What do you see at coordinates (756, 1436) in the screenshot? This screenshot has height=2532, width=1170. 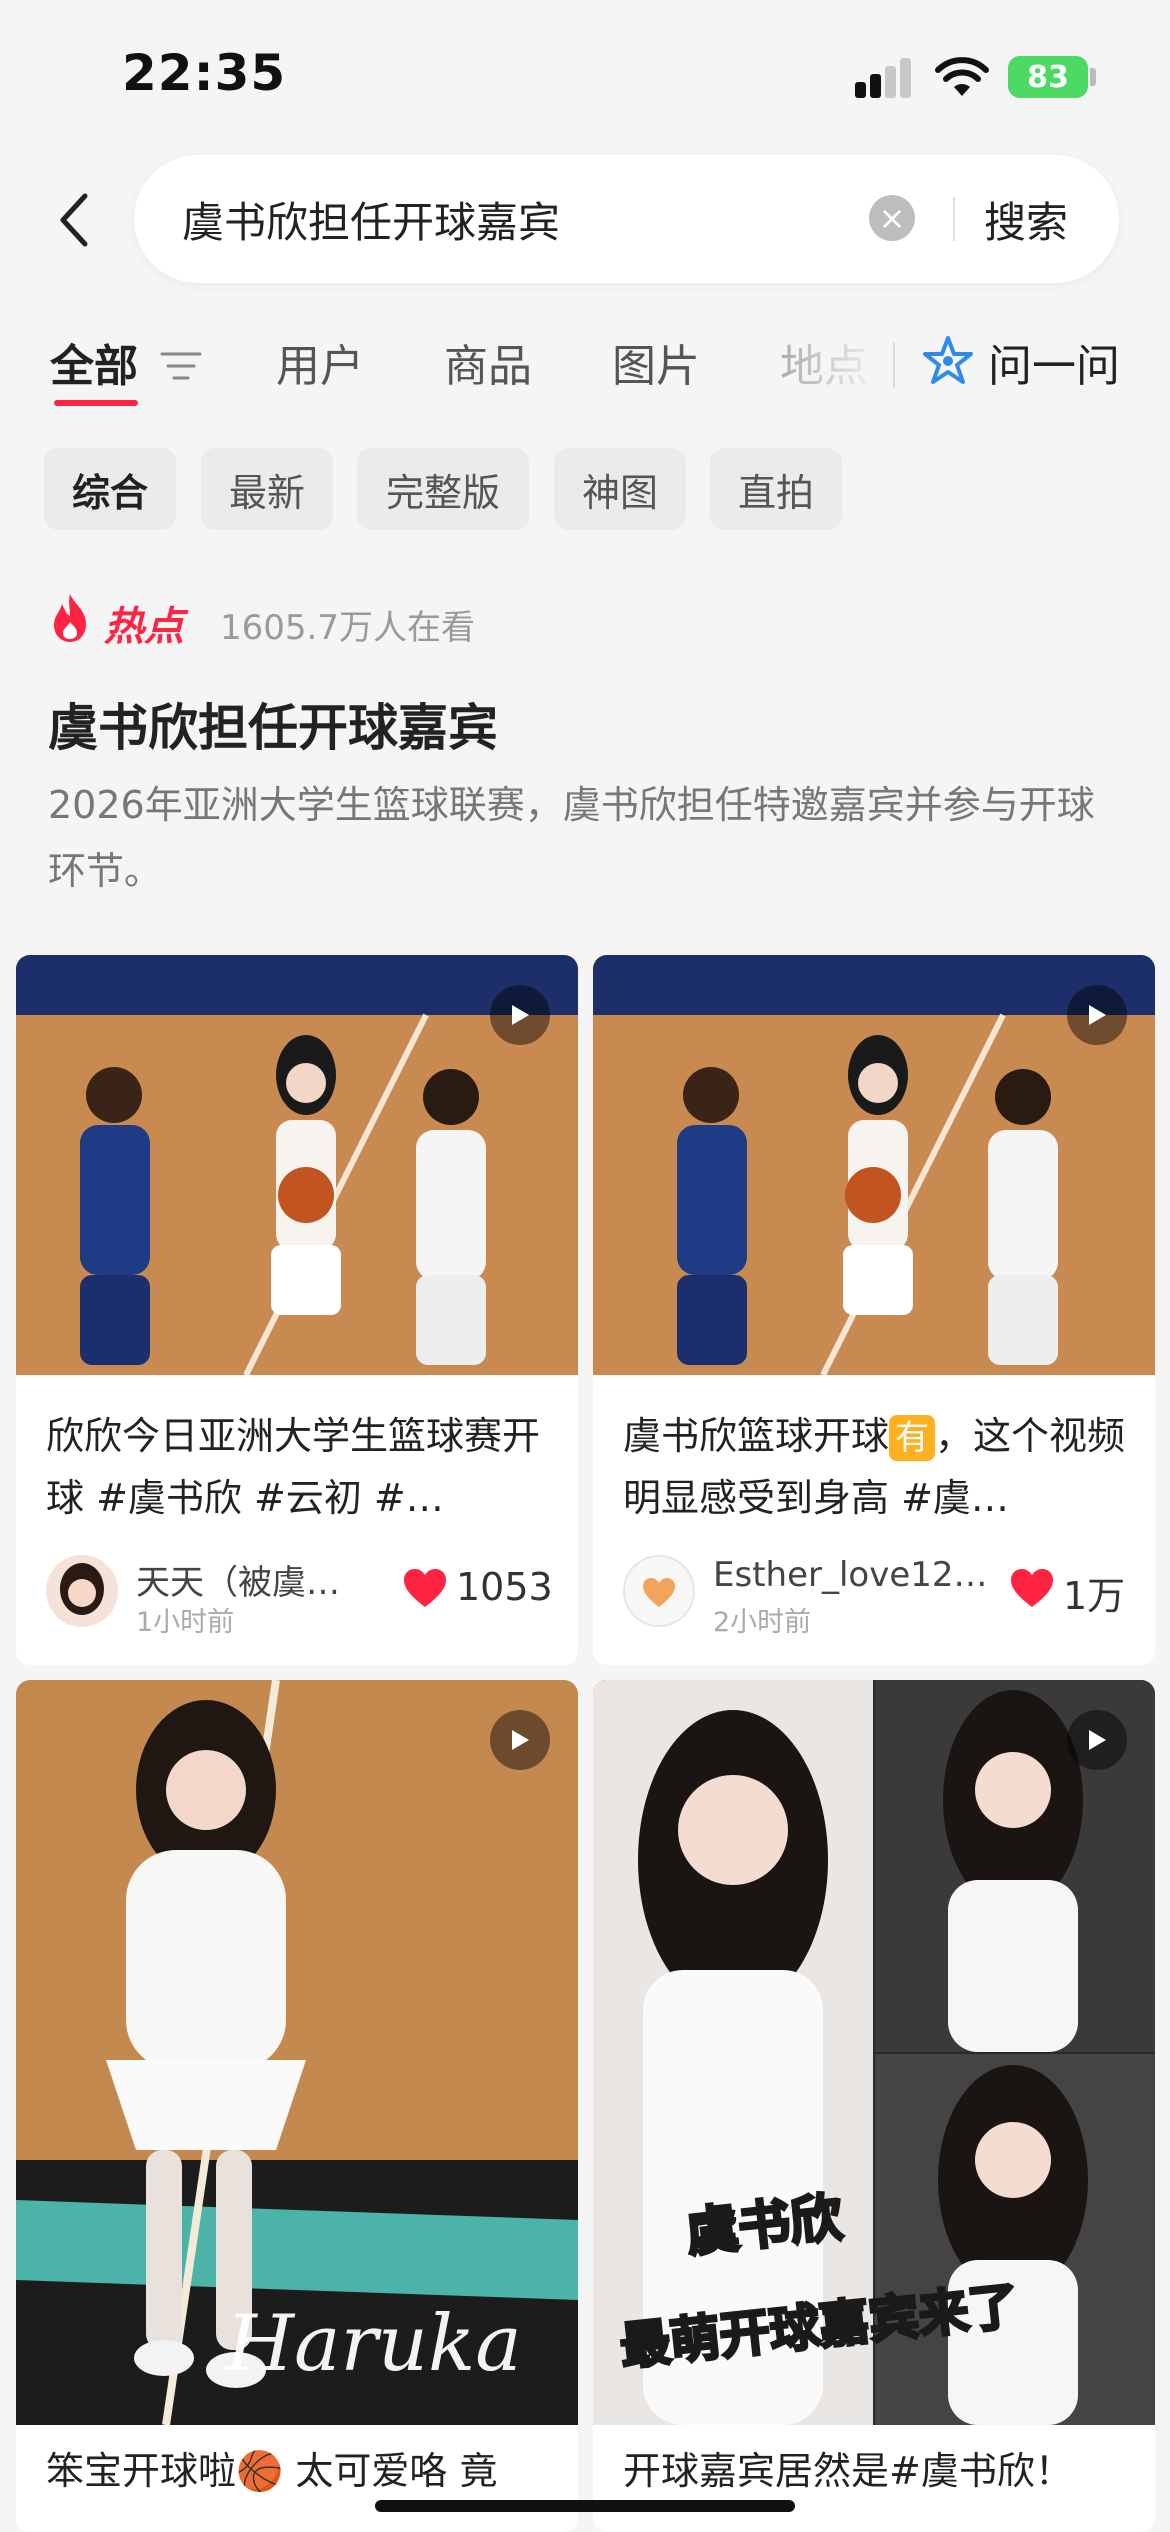 I see `card-title-part: 虞书欣篮球开球` at bounding box center [756, 1436].